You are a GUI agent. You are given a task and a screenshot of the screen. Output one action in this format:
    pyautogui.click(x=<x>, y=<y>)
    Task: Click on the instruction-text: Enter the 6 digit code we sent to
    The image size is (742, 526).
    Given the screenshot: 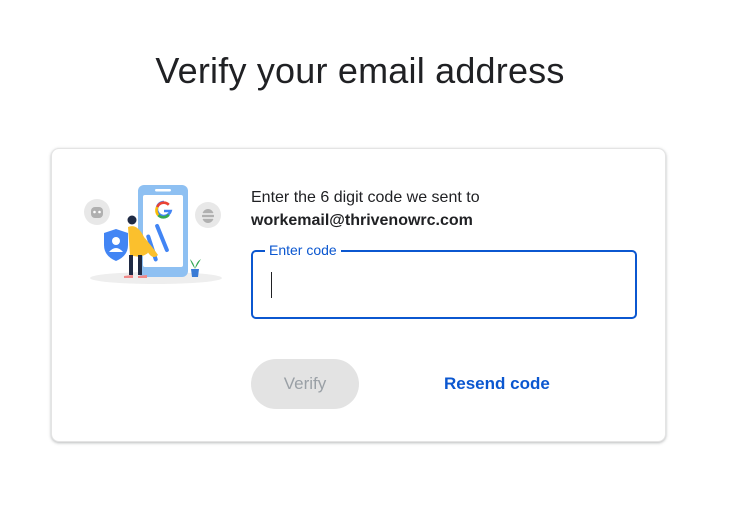 What is the action you would take?
    pyautogui.click(x=365, y=197)
    